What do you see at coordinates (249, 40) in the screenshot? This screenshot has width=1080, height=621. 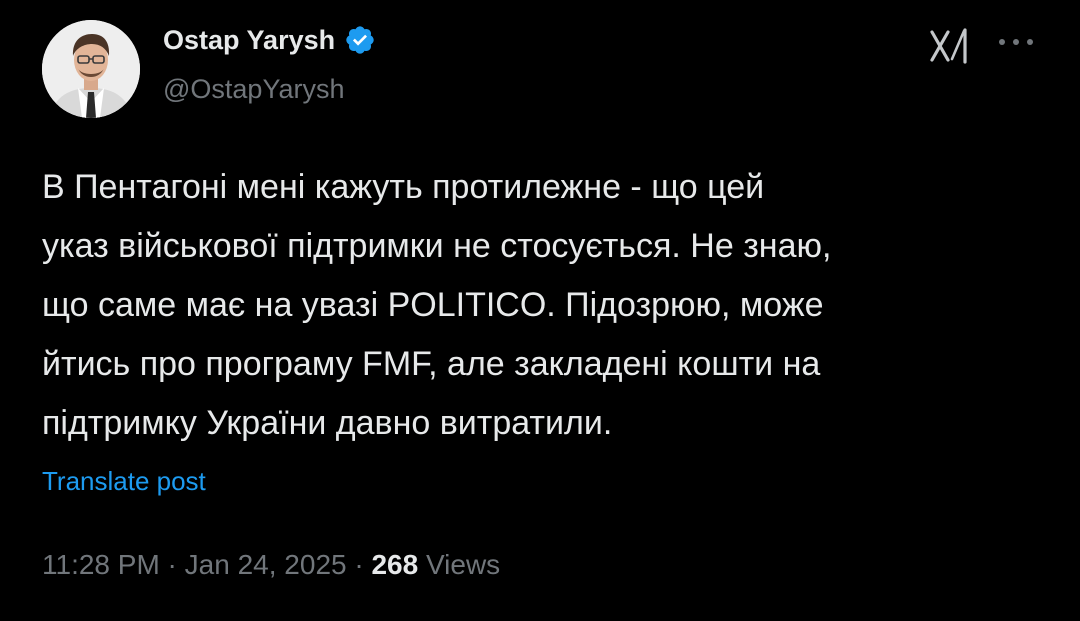 I see `author-name-text: Ostap Yarysh` at bounding box center [249, 40].